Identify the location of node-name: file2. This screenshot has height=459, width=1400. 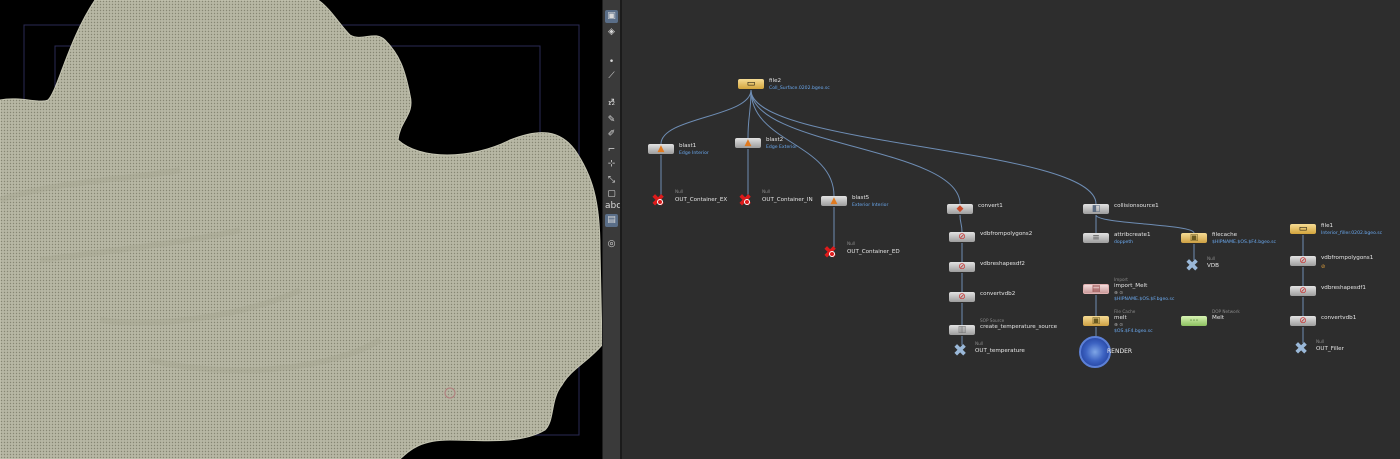
(775, 81).